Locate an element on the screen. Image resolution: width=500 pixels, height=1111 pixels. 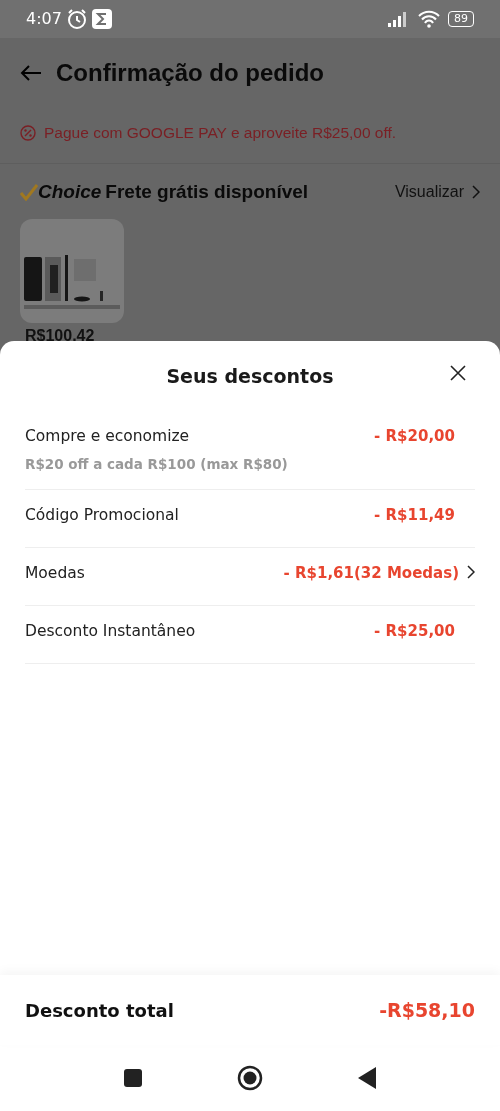
view-link: Visualizar is located at coordinates (437, 192).